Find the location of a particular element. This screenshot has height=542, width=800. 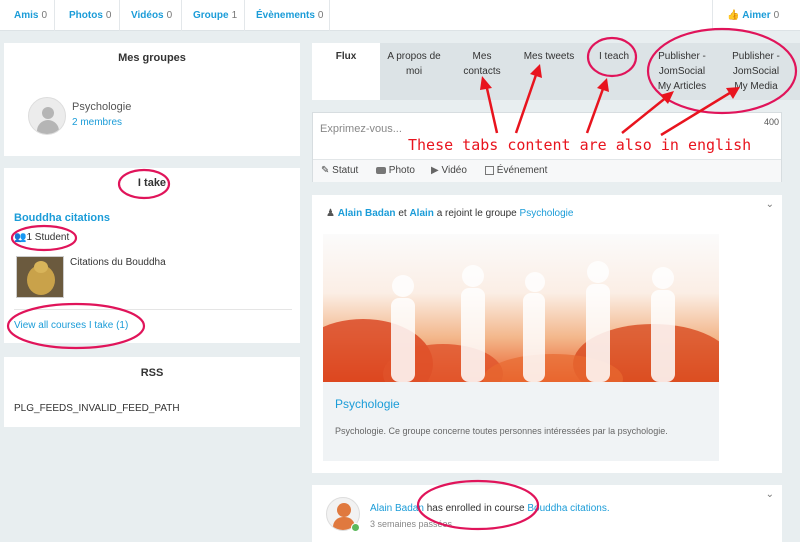

calendar-icon is located at coordinates (489, 170).